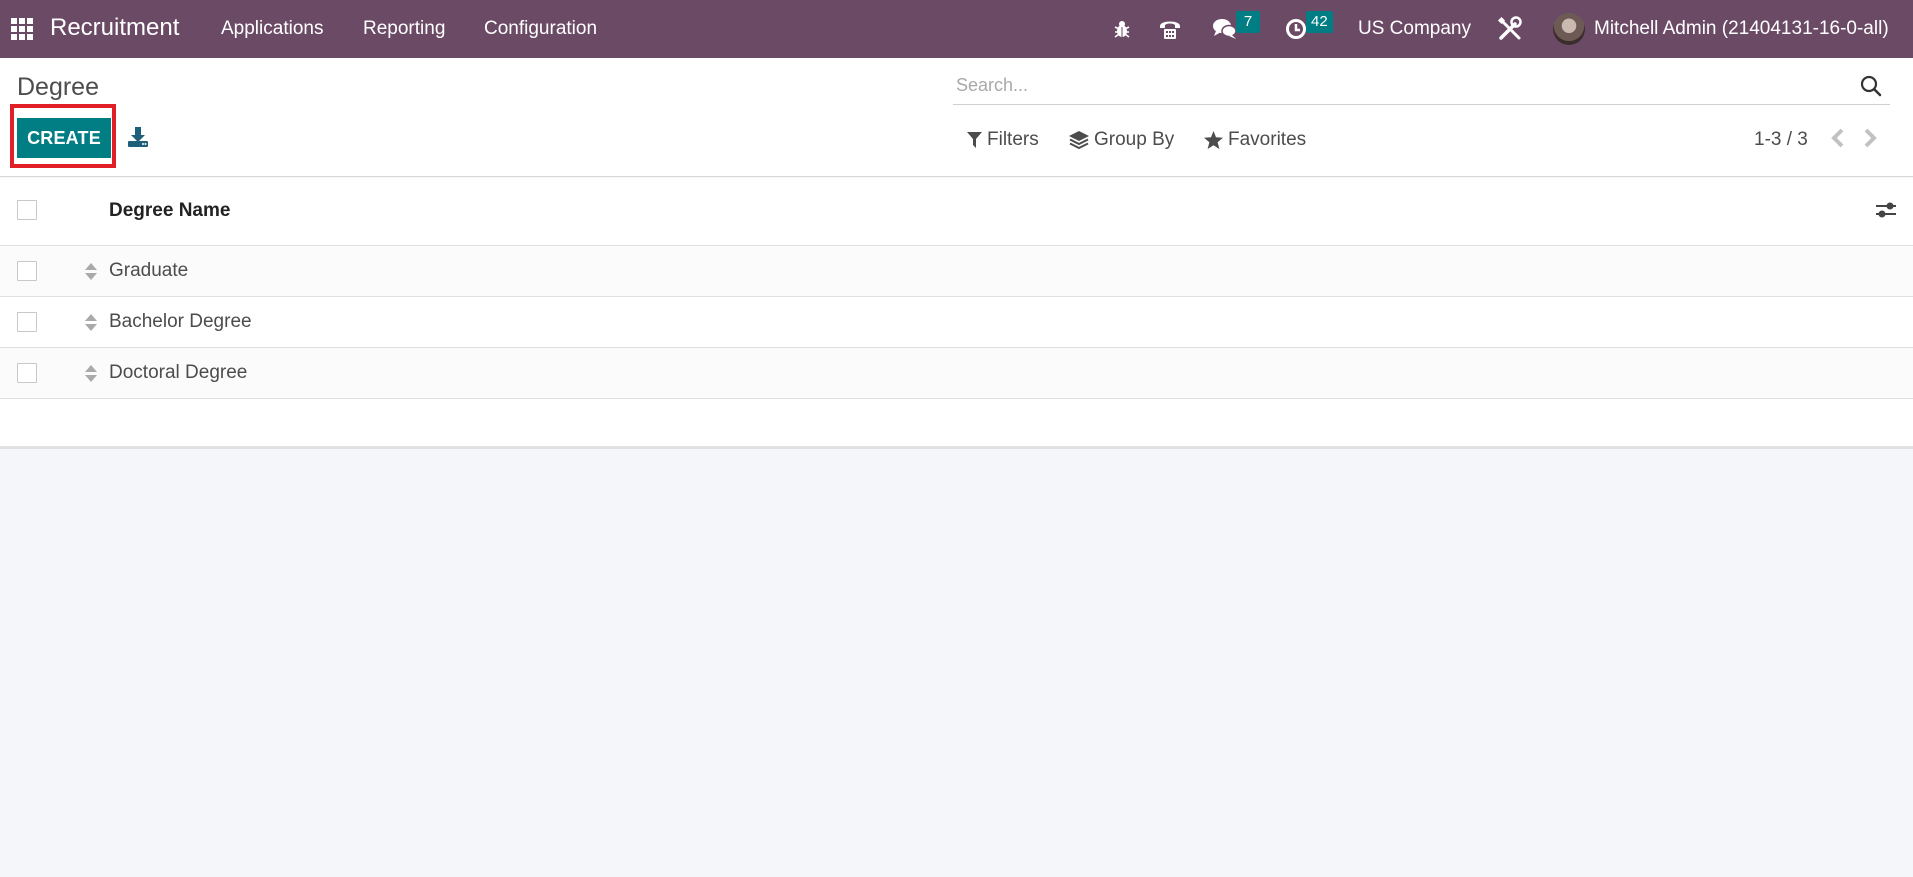  What do you see at coordinates (1213, 140) in the screenshot?
I see `star-icon` at bounding box center [1213, 140].